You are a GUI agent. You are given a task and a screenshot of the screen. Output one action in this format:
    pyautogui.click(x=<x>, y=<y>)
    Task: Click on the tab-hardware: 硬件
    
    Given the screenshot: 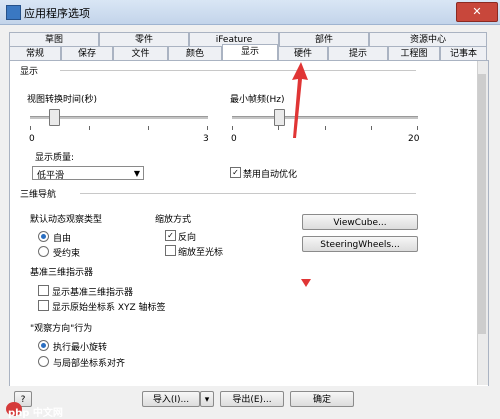 What is the action you would take?
    pyautogui.click(x=303, y=53)
    